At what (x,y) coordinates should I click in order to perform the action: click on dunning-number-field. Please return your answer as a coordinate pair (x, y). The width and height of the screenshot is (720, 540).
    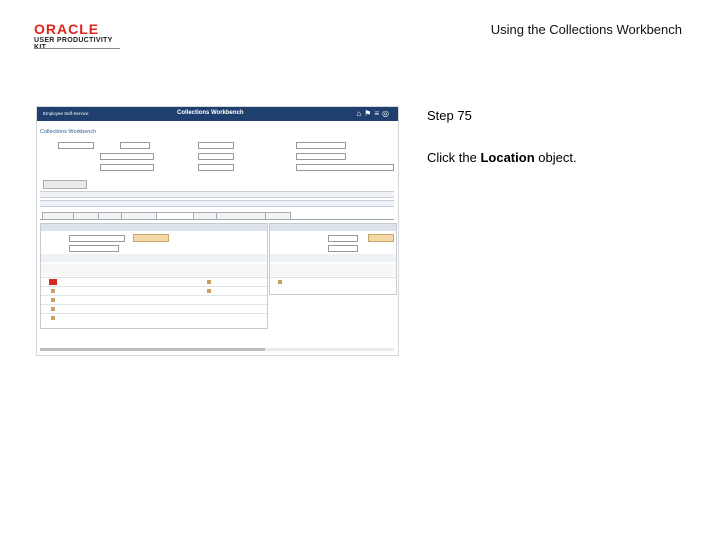
    Looking at the image, I should click on (343, 238).